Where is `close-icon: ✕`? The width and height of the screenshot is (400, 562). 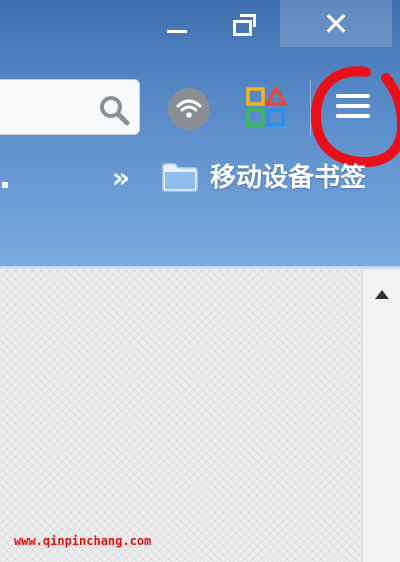
close-icon: ✕ is located at coordinates (336, 23).